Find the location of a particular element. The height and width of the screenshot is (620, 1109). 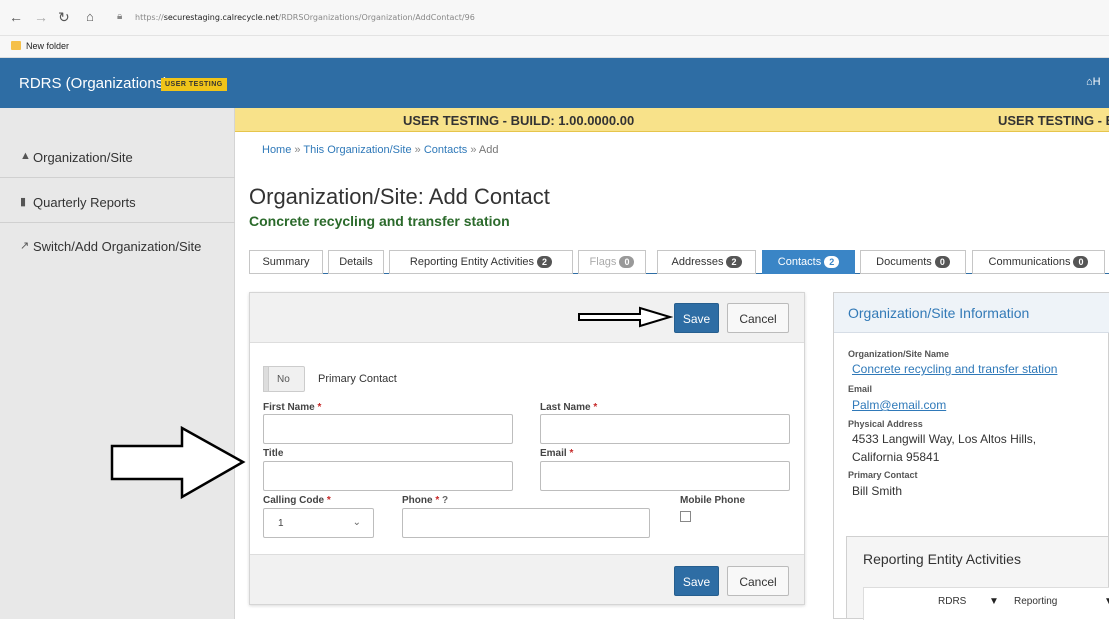

last-name-label: Last Name * is located at coordinates (569, 407).